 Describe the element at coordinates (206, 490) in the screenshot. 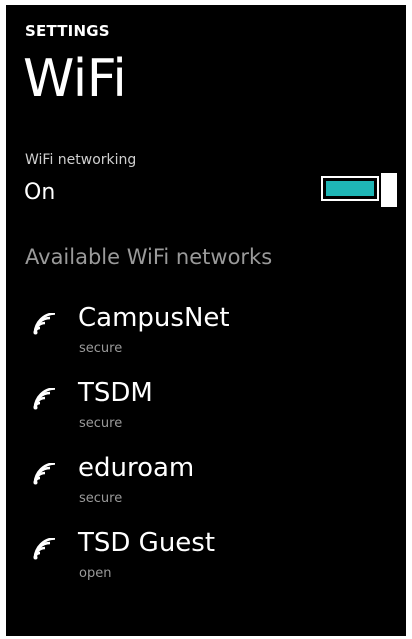

I see `network-item-eduroam: eduroam secure` at that location.